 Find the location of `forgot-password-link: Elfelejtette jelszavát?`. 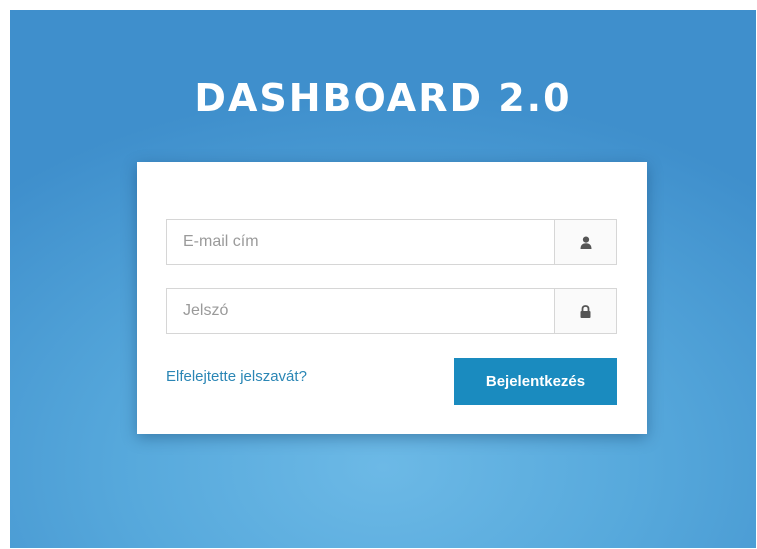

forgot-password-link: Elfelejtette jelszavát? is located at coordinates (236, 376).